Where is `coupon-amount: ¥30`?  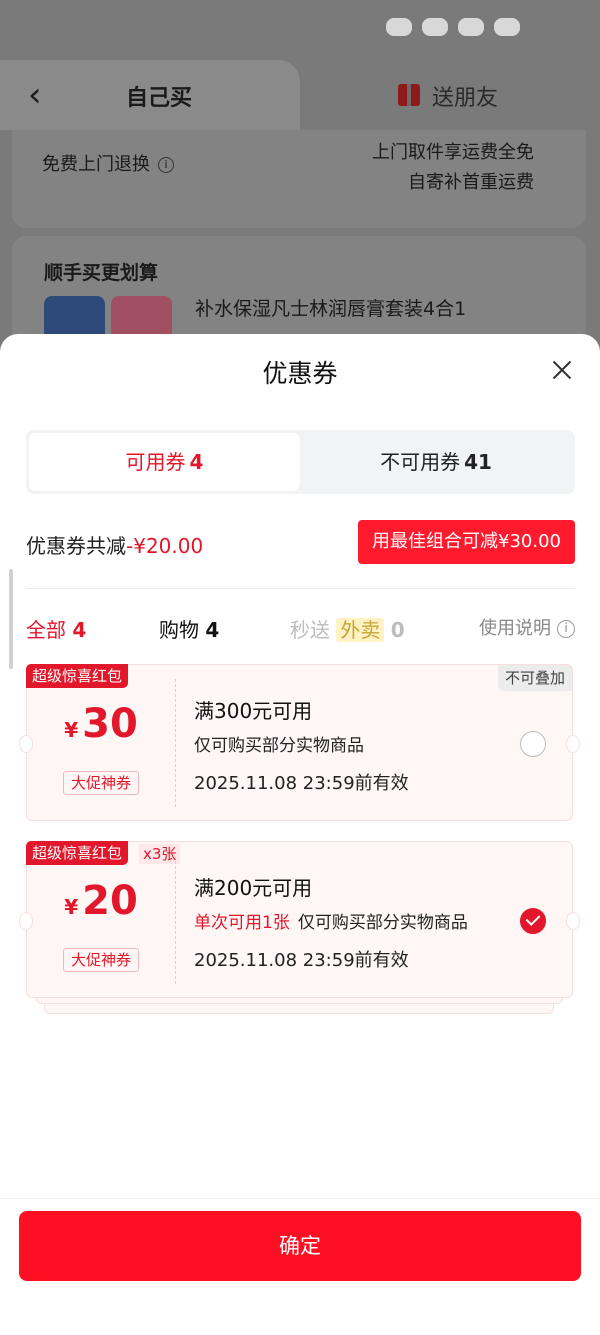 coupon-amount: ¥30 is located at coordinates (101, 724).